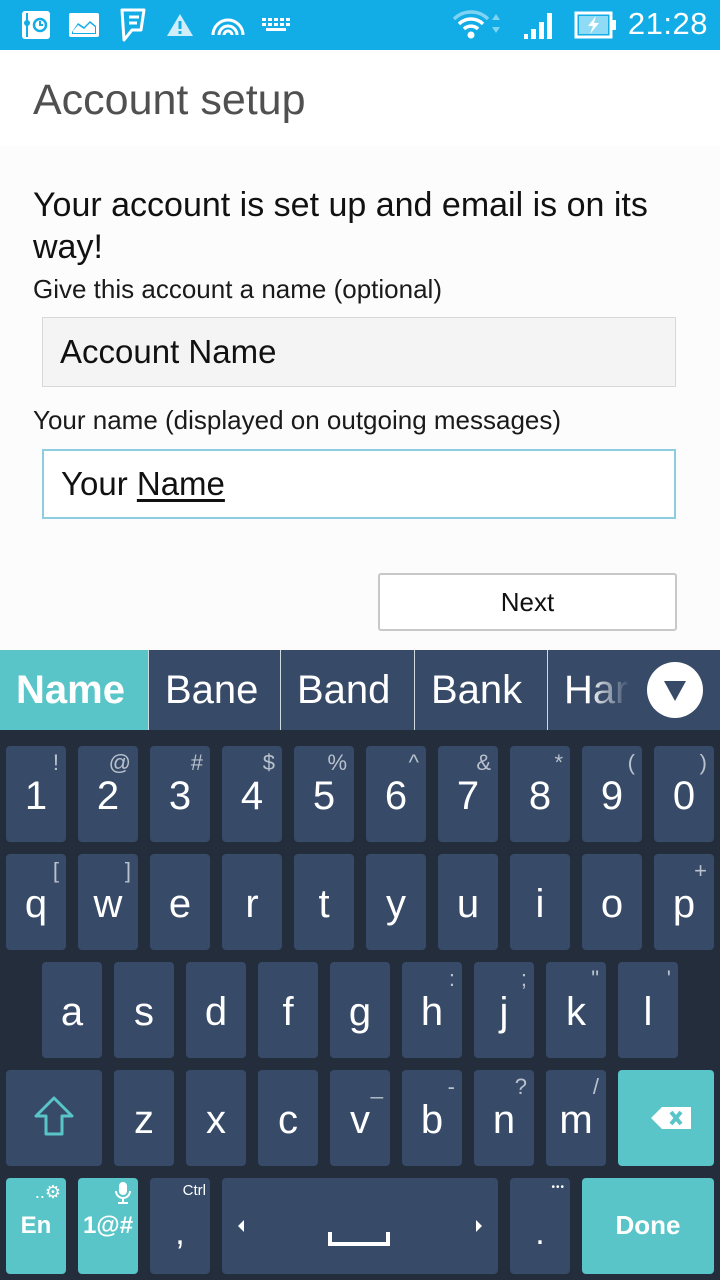 This screenshot has width=720, height=1280. I want to click on language-key: ..⚙ En, so click(36, 1226).